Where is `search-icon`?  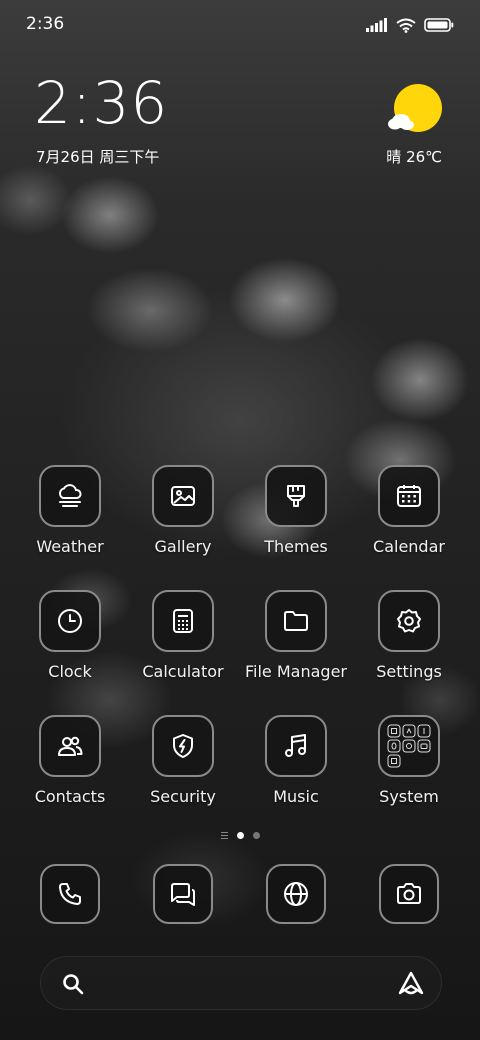
search-icon is located at coordinates (73, 984).